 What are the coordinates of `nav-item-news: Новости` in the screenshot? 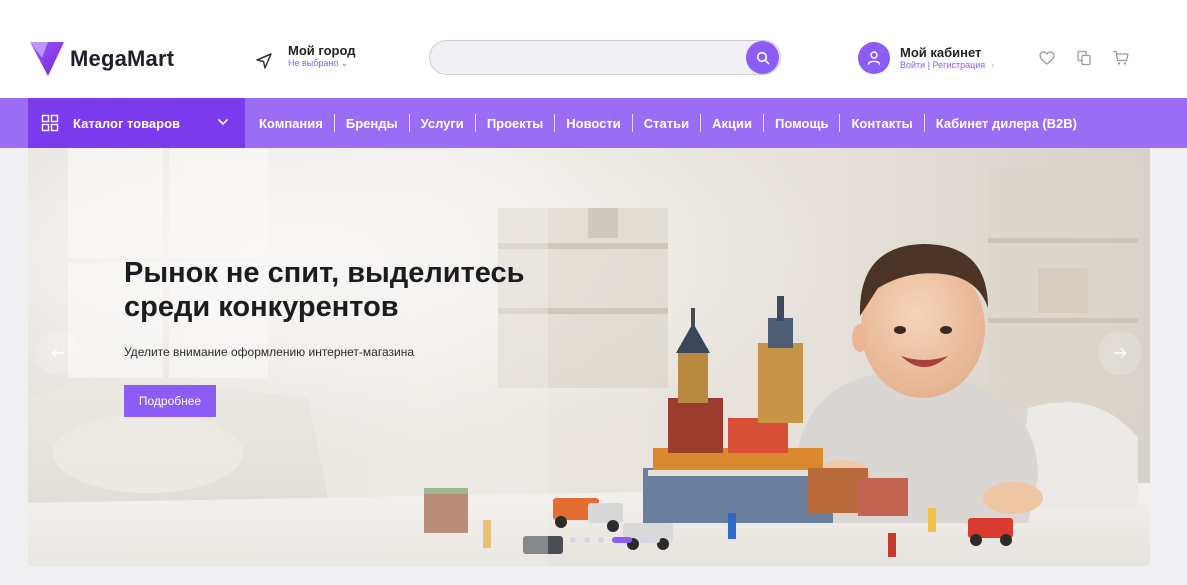 It's located at (593, 123).